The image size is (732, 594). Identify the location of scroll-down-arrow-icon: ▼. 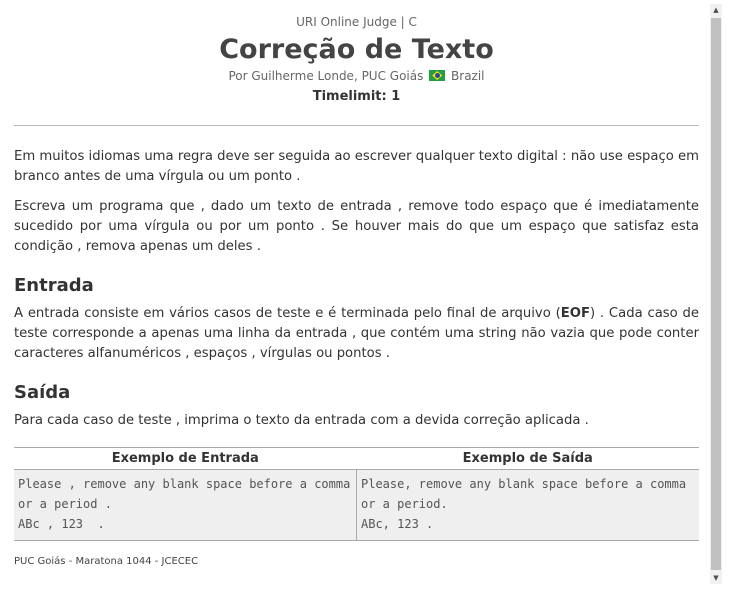
(716, 578).